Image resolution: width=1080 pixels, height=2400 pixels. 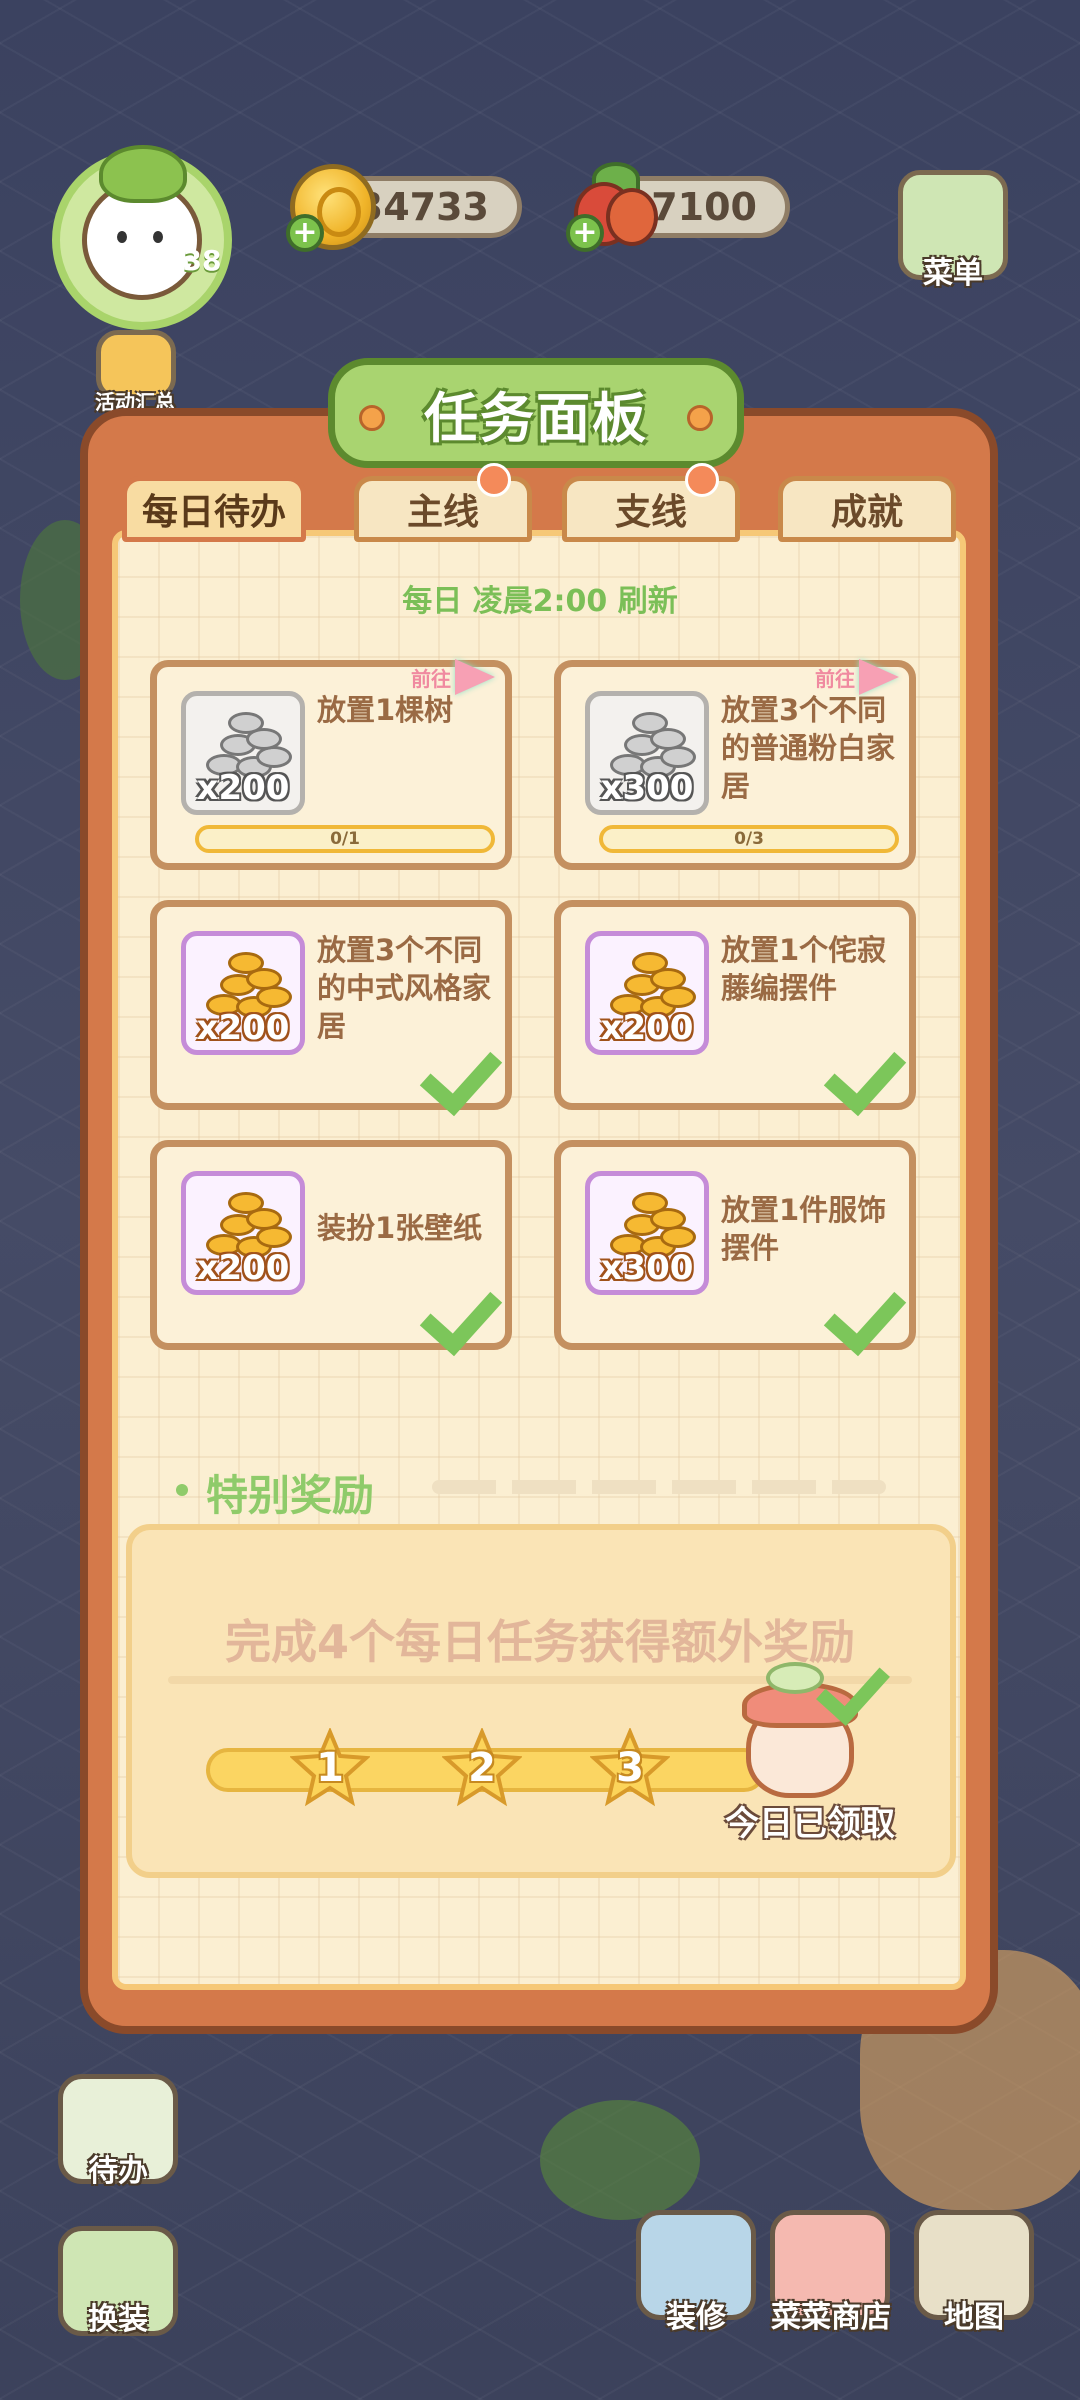 I want to click on bullet-icon, so click(x=182, y=1490).